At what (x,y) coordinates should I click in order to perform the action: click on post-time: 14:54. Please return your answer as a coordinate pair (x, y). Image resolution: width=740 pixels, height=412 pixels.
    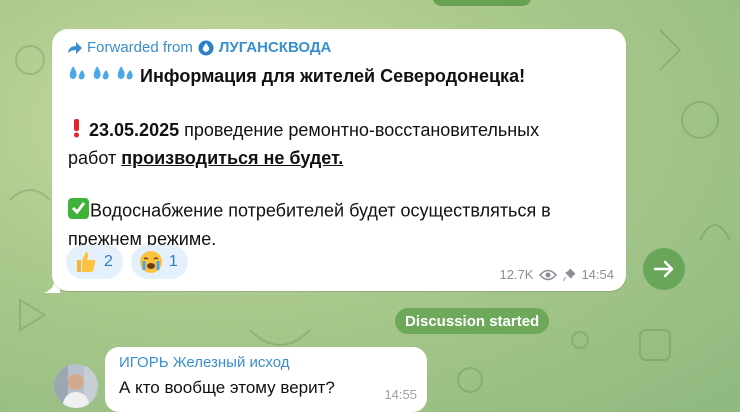
    Looking at the image, I should click on (597, 274).